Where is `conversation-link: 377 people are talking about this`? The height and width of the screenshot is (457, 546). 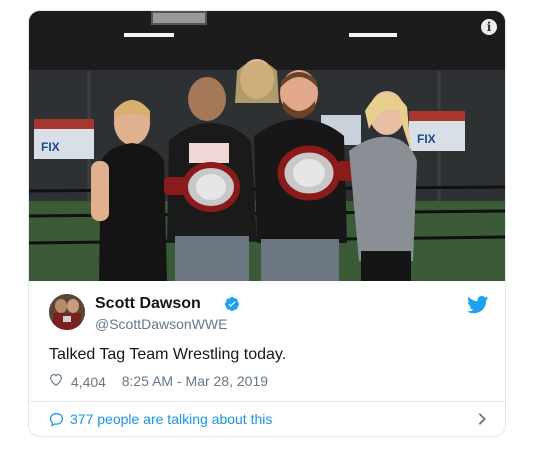
conversation-link: 377 people are talking about this is located at coordinates (269, 420).